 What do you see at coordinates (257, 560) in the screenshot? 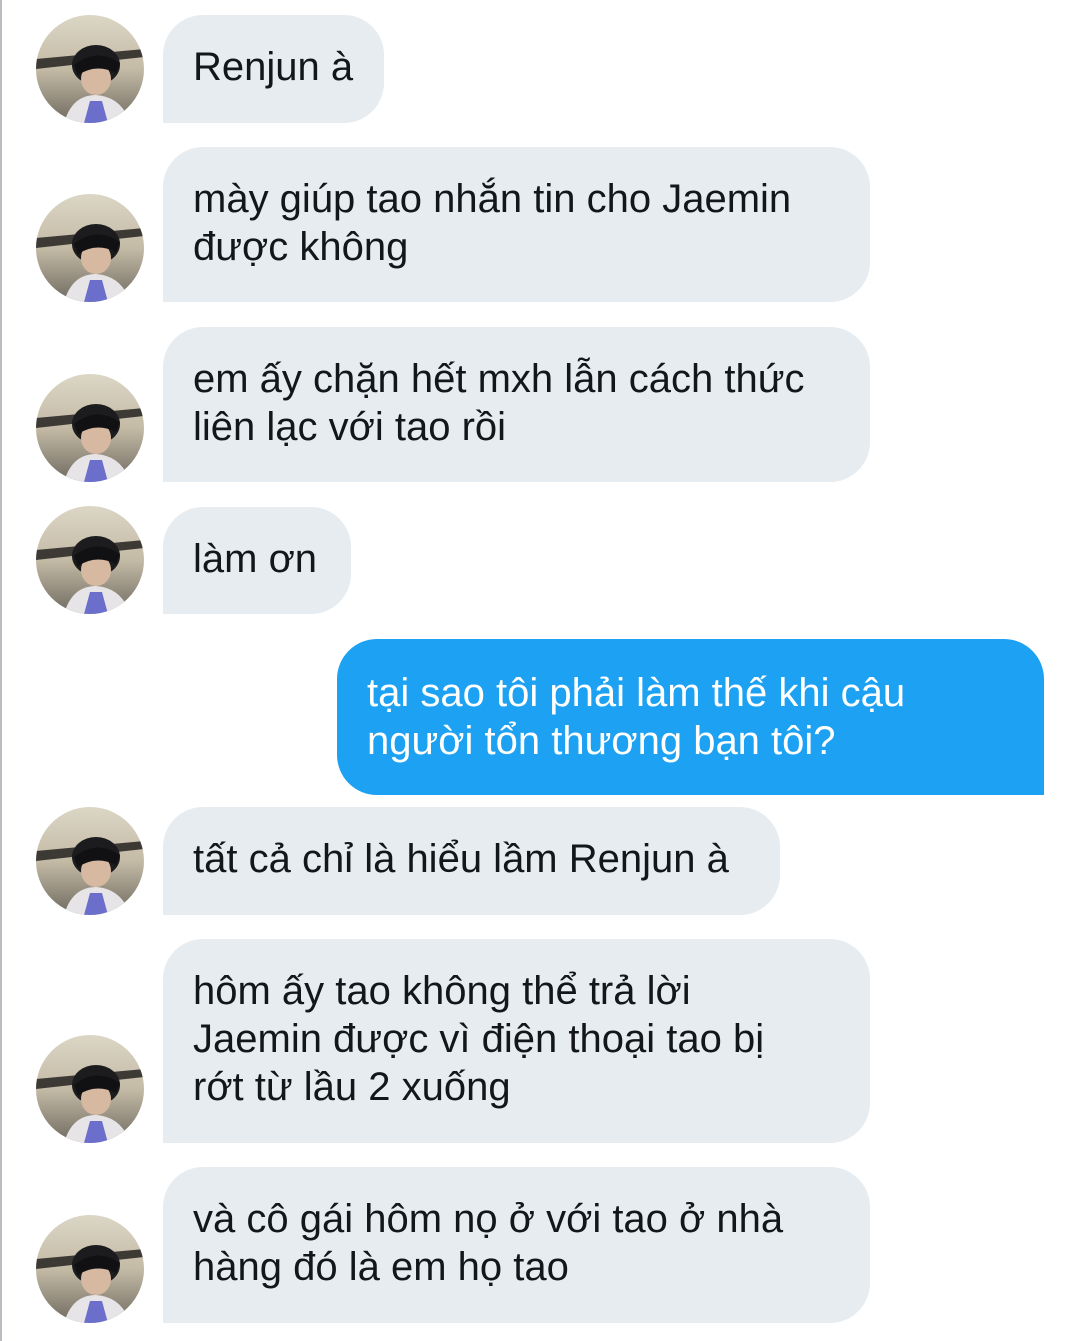
I see `message-bubble: làm ơn` at bounding box center [257, 560].